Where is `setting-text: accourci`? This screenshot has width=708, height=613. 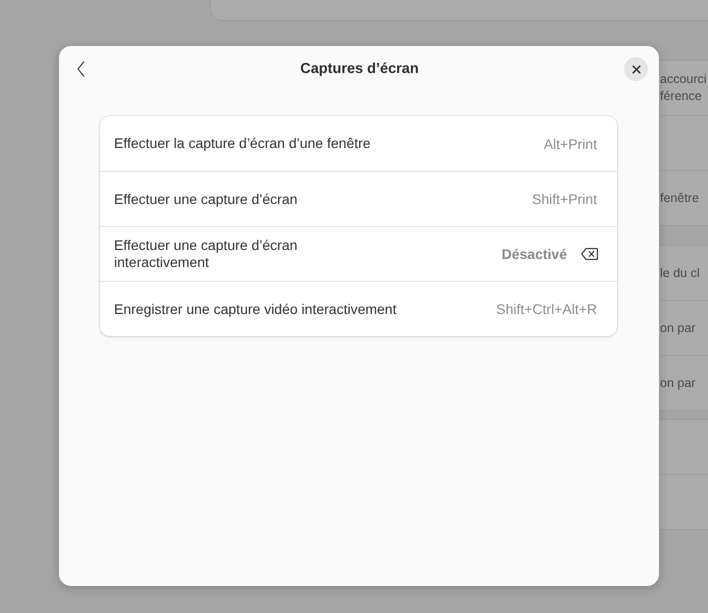
setting-text: accourci is located at coordinates (683, 79).